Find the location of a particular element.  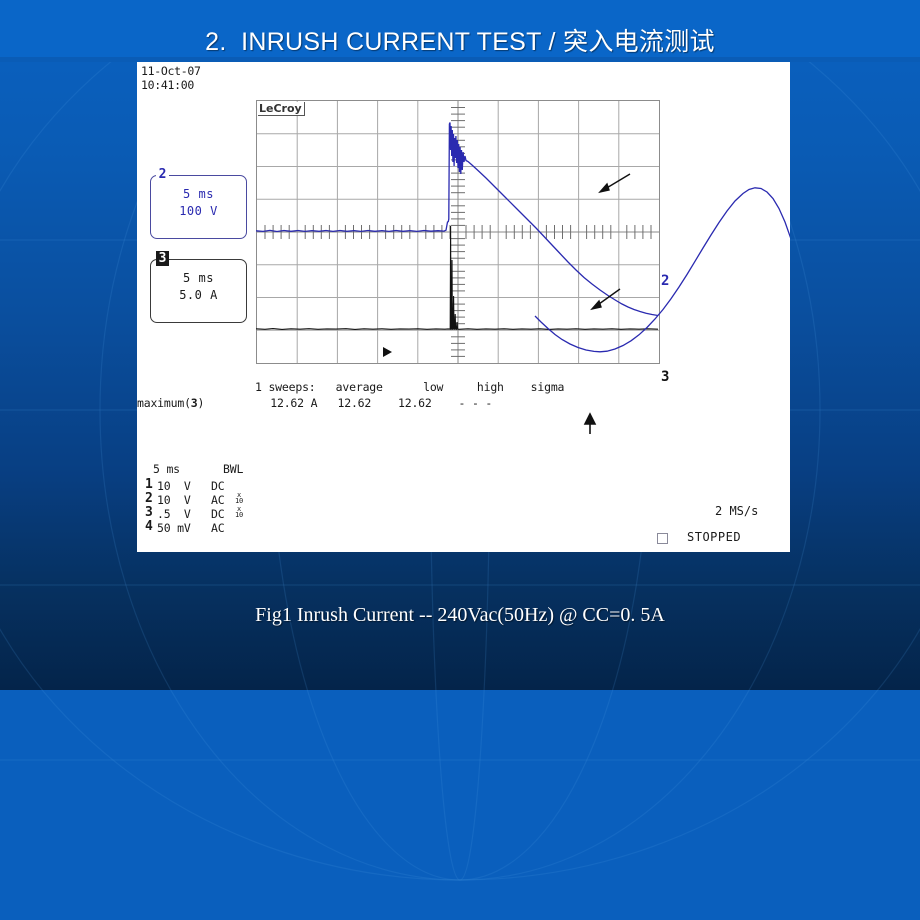

channel-3-timebase: 5 ms is located at coordinates (198, 278).